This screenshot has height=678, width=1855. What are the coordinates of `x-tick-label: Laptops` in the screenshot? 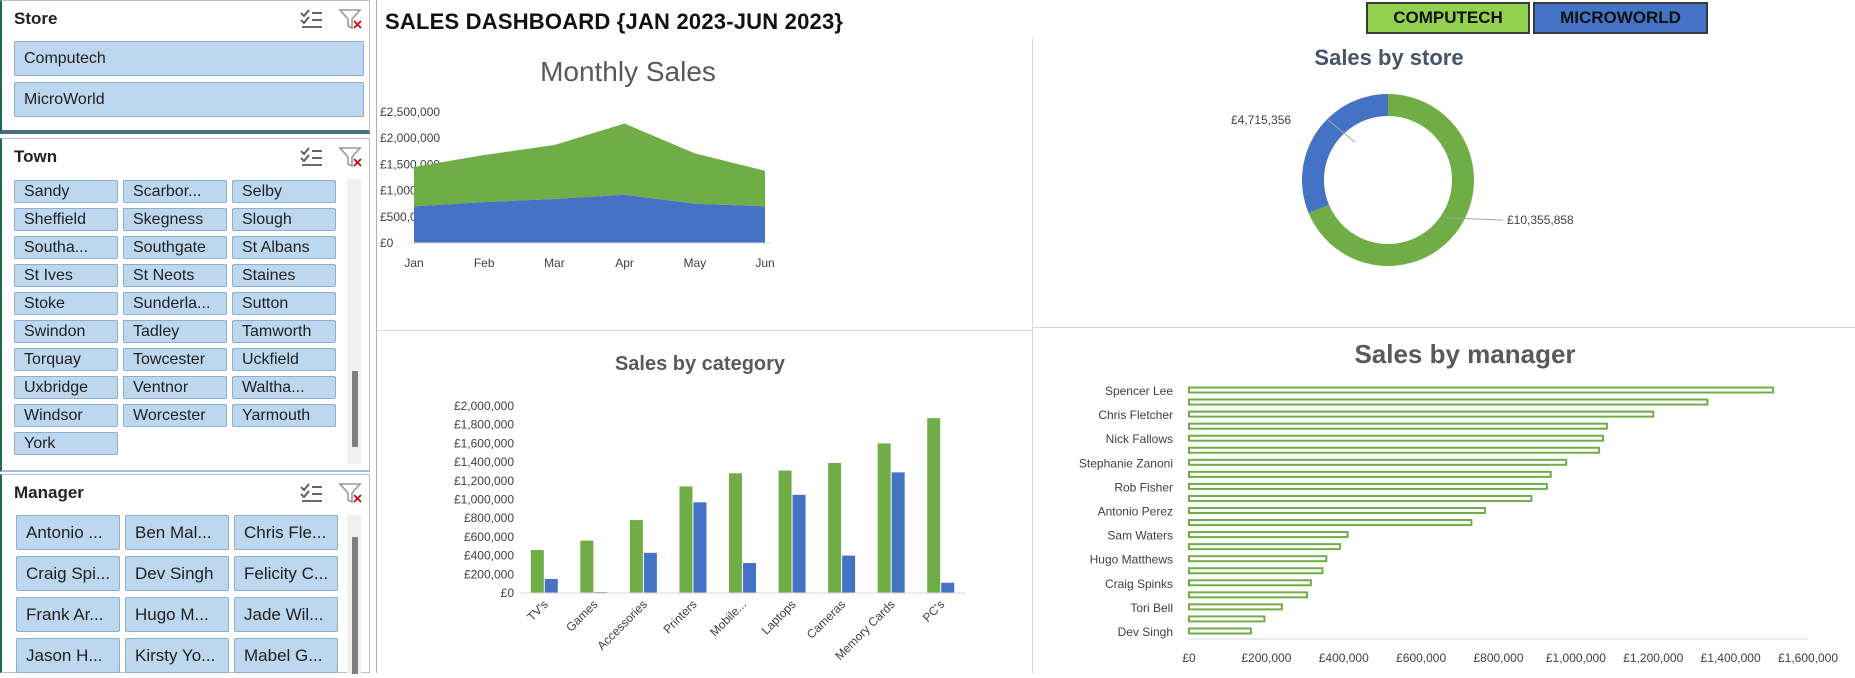 It's located at (779, 617).